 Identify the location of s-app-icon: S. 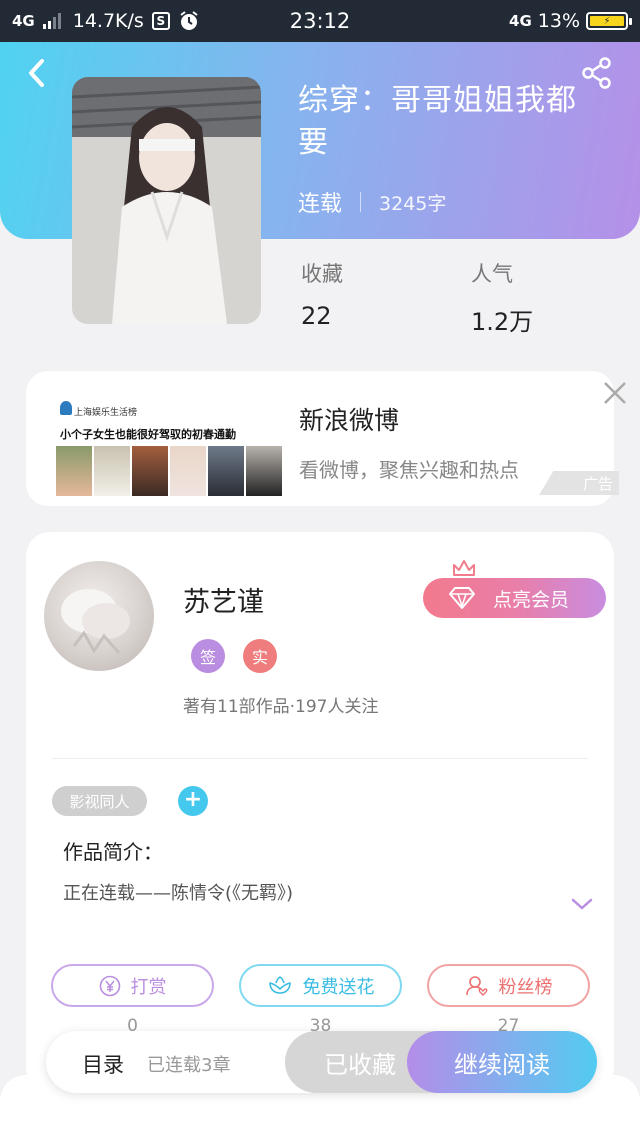
(160, 21).